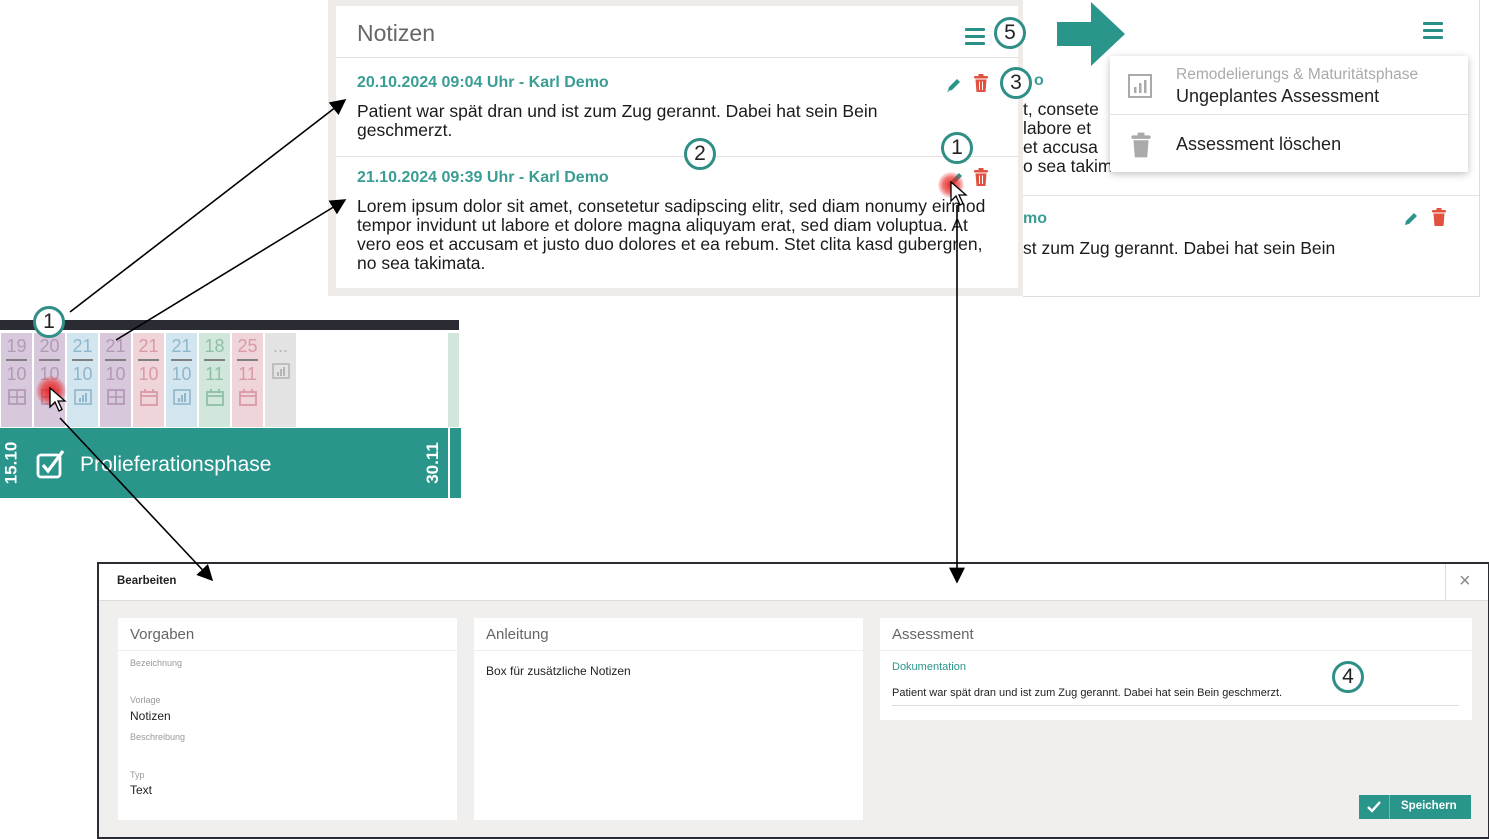 This screenshot has width=1489, height=839. I want to click on step-badge: 4, so click(1348, 677).